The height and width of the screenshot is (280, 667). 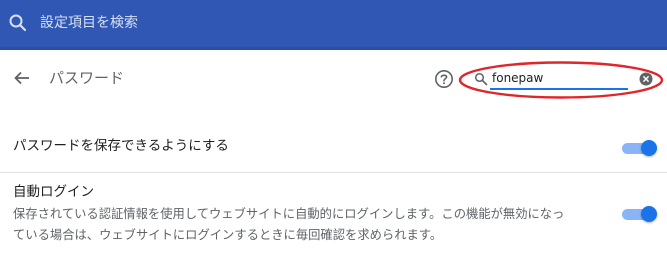 What do you see at coordinates (646, 78) in the screenshot?
I see `clear-icon` at bounding box center [646, 78].